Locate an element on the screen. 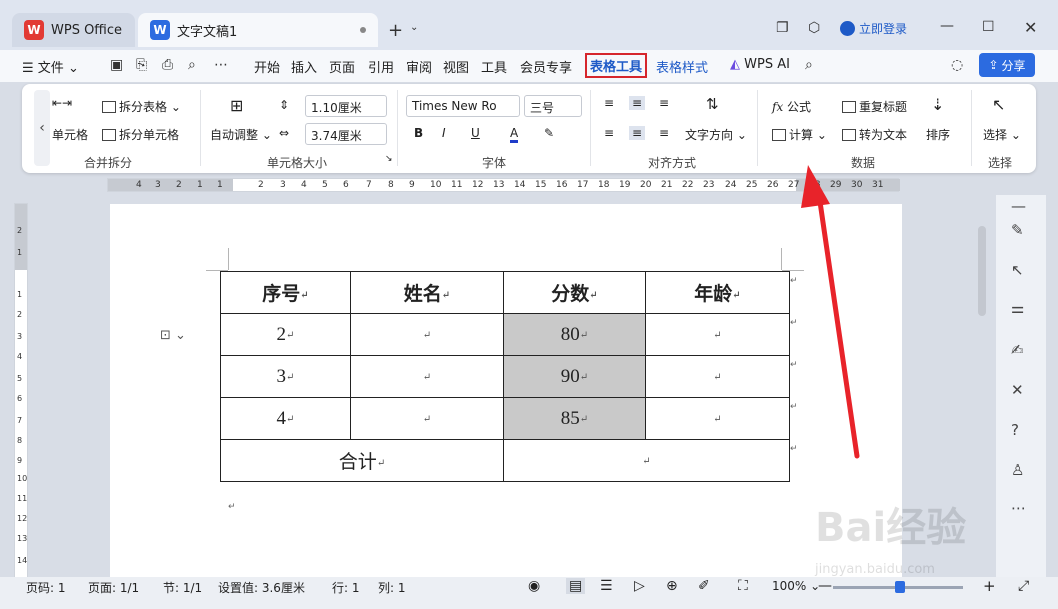 The height and width of the screenshot is (609, 1058). menu-table-style: 表格样式 is located at coordinates (682, 66).